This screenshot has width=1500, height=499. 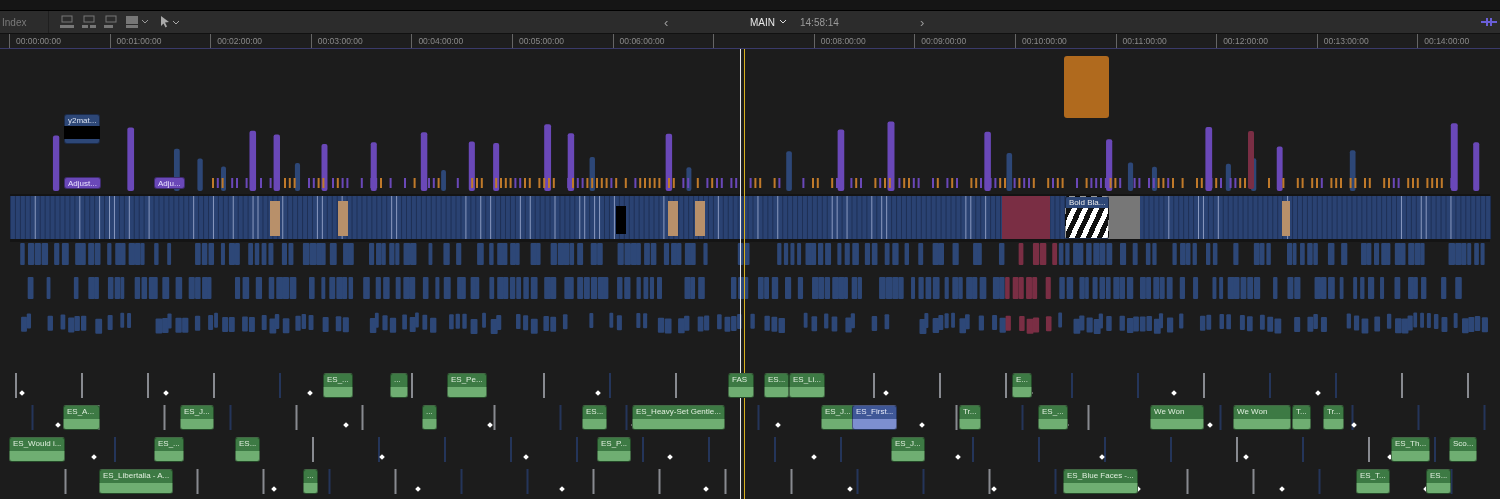 What do you see at coordinates (562, 41) in the screenshot?
I see `timecode-label: 00:05:00:00` at bounding box center [562, 41].